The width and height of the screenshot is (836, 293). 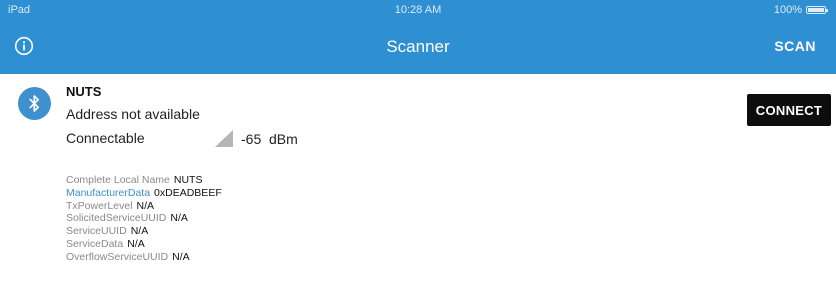 I want to click on advertisement-row: ServiceUUID N/A, so click(x=144, y=231).